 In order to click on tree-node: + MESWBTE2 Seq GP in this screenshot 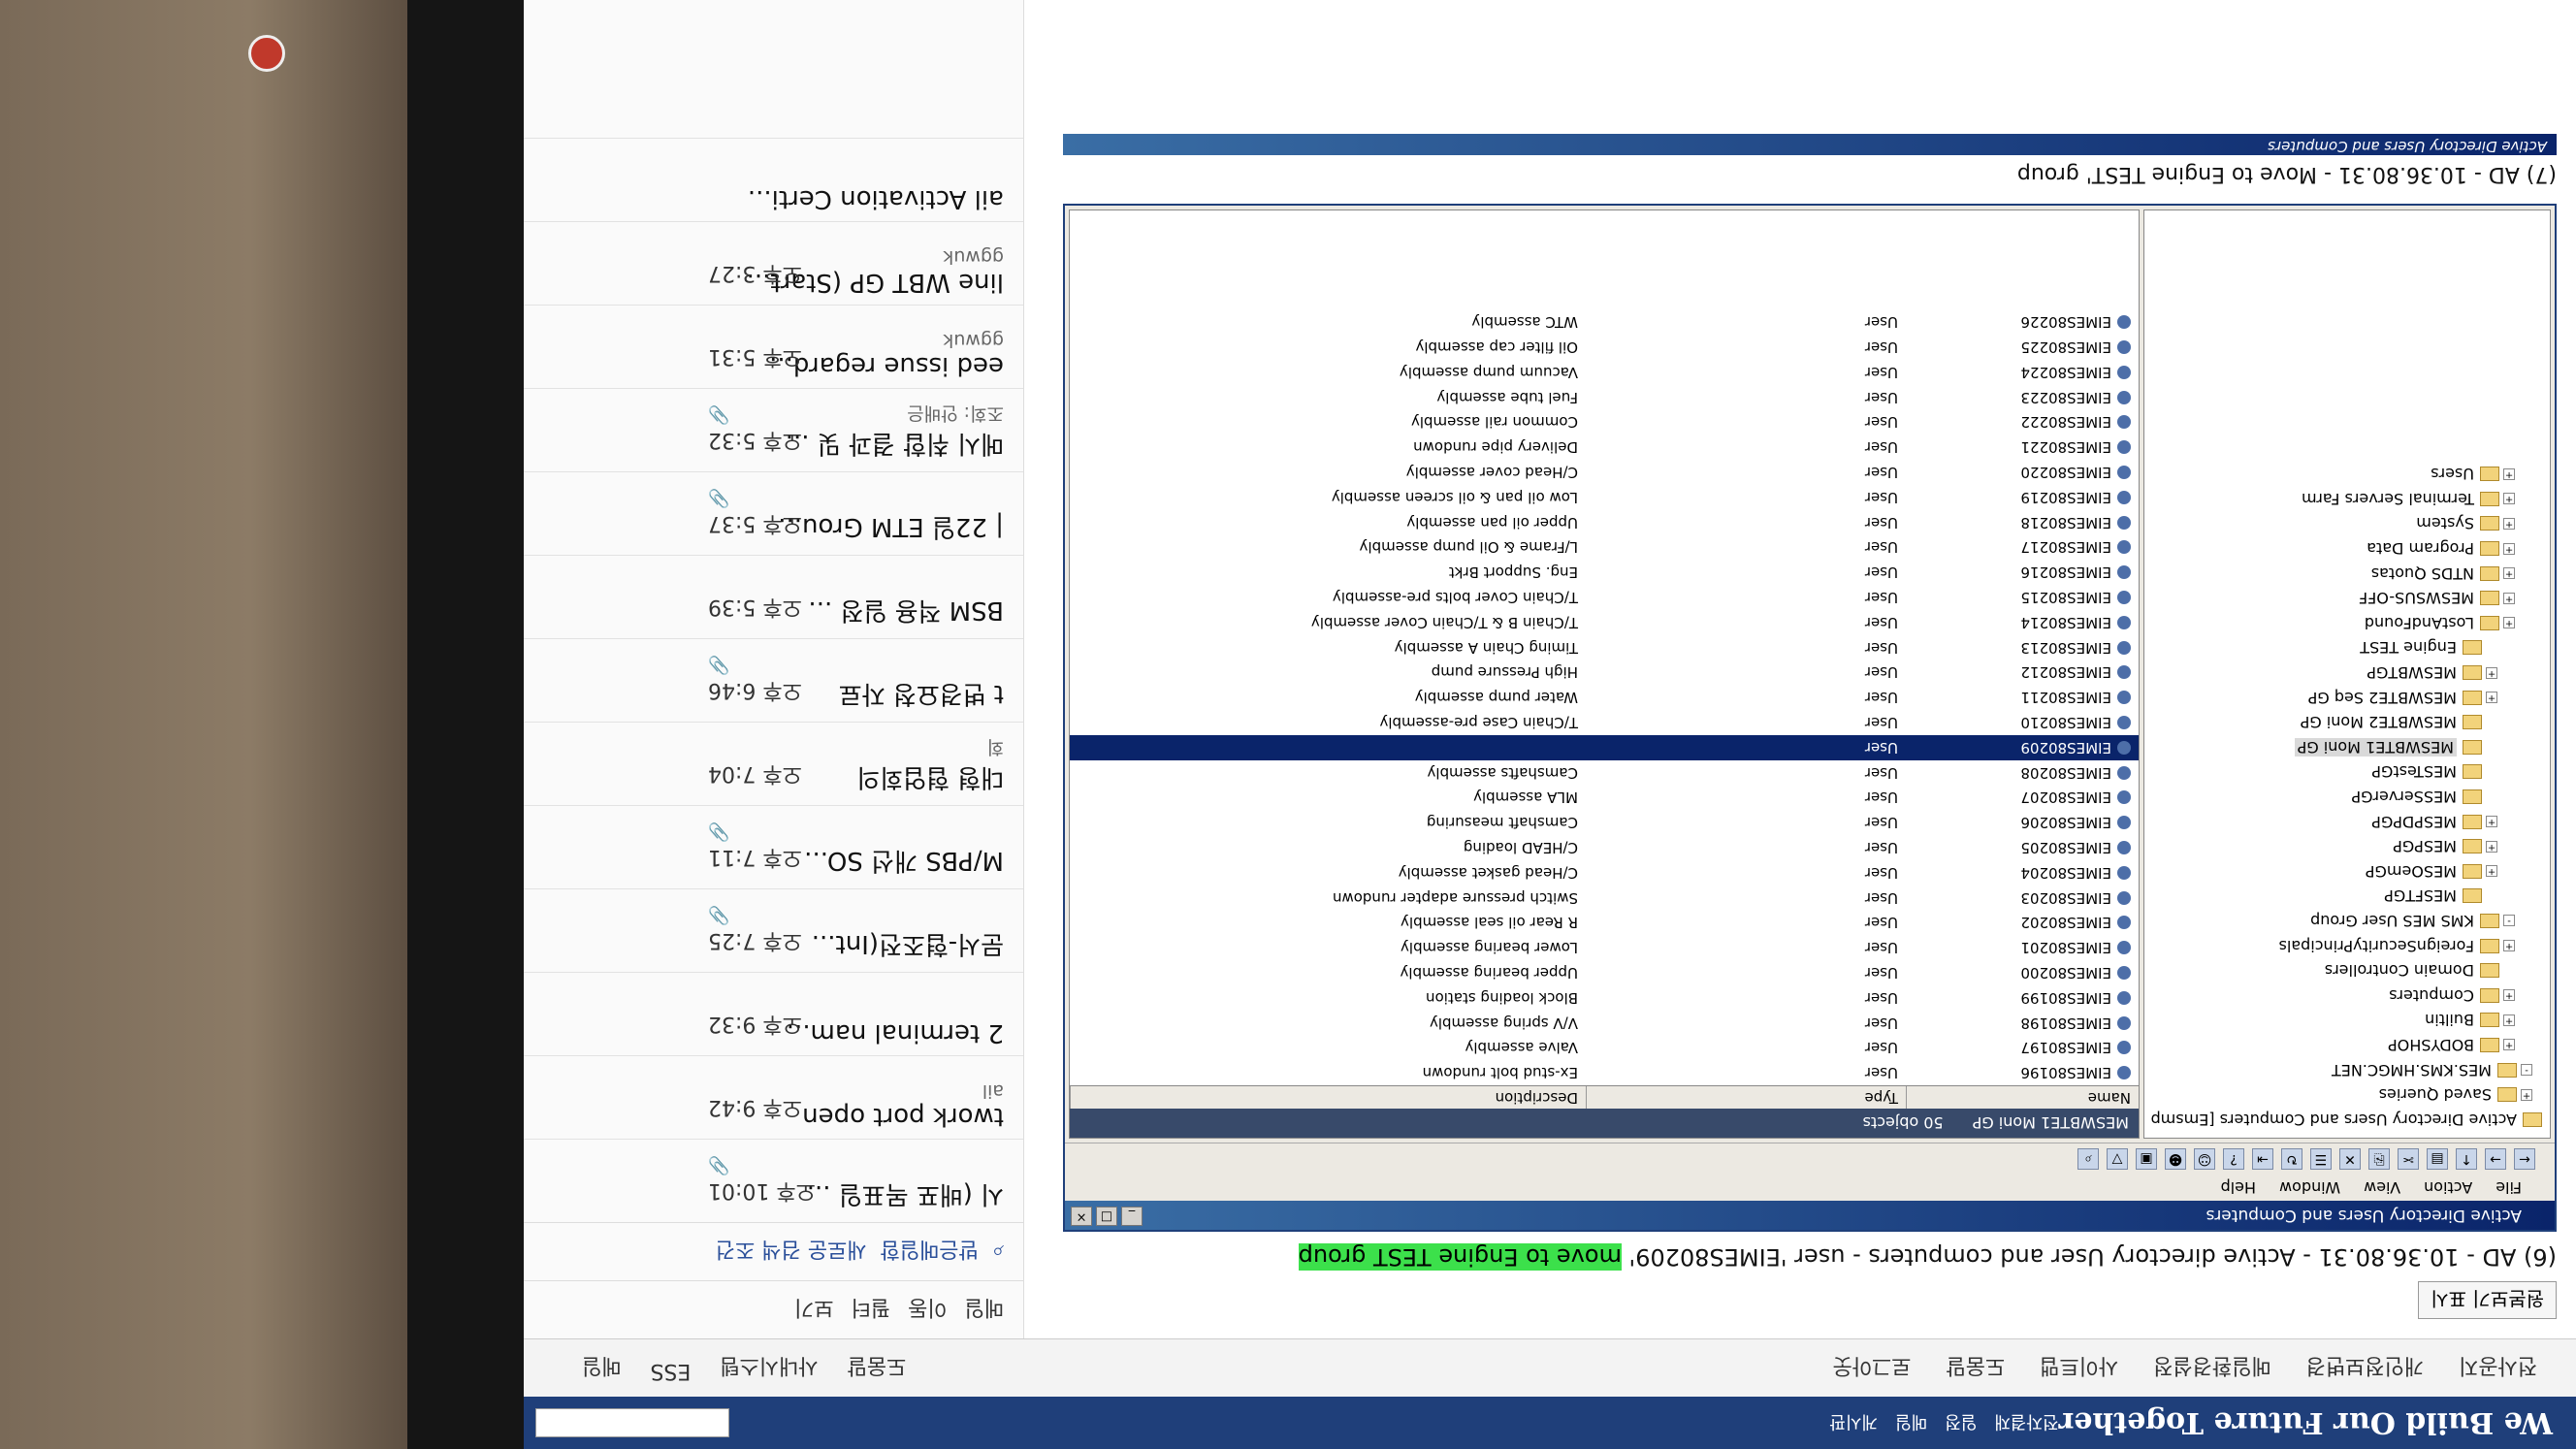, I will do `click(2347, 697)`.